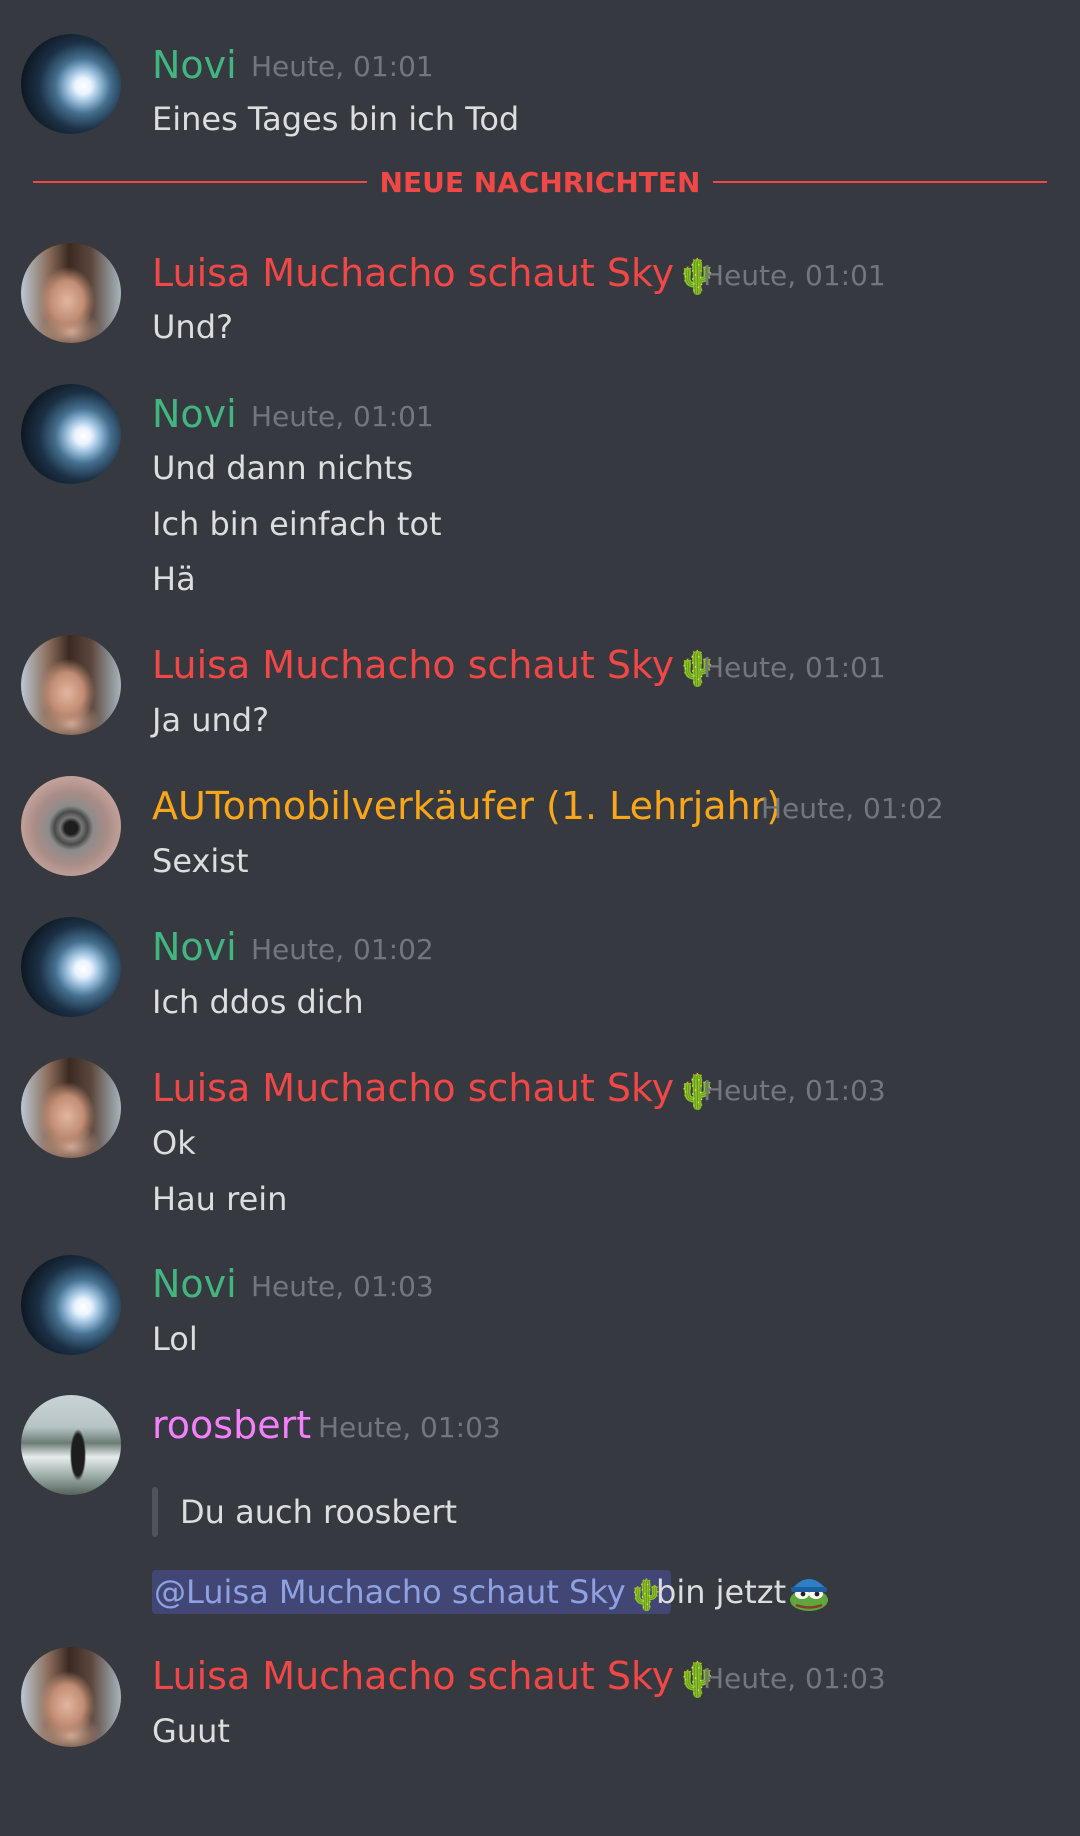  I want to click on message-text: Hau rein, so click(220, 1199).